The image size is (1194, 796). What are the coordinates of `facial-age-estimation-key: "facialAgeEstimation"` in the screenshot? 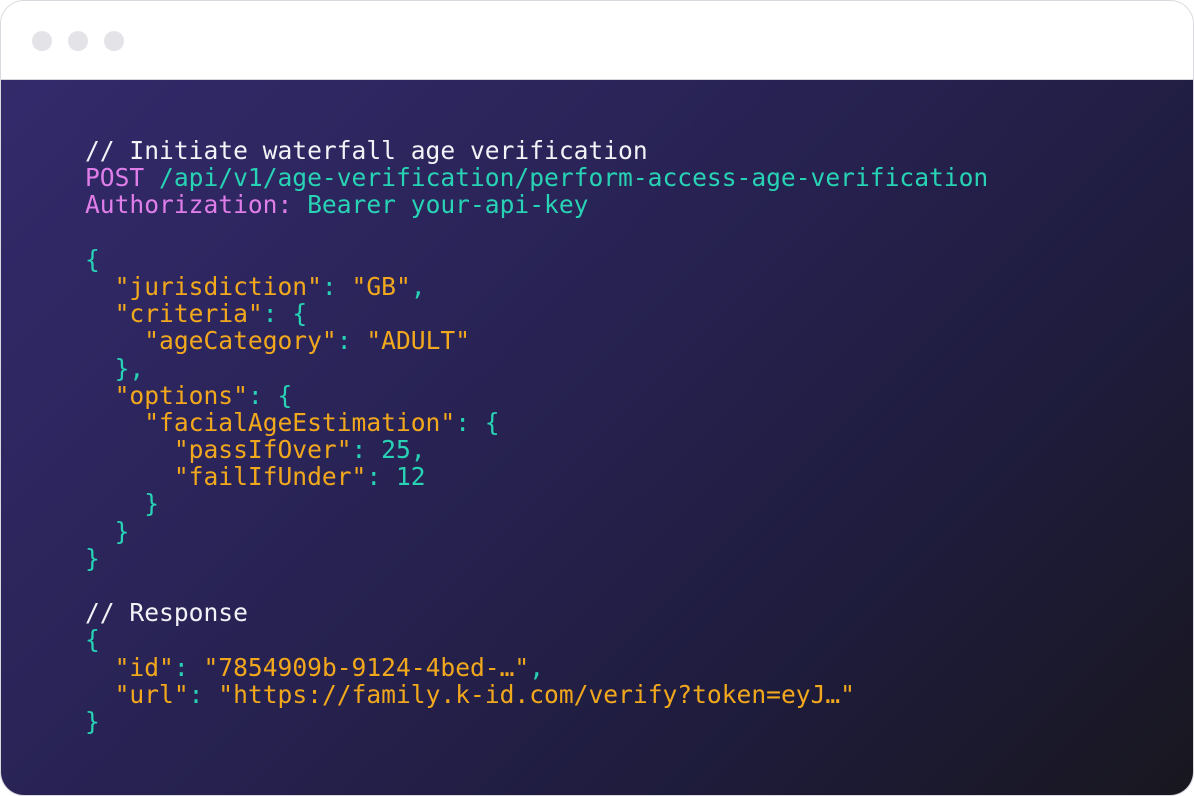 It's located at (300, 422).